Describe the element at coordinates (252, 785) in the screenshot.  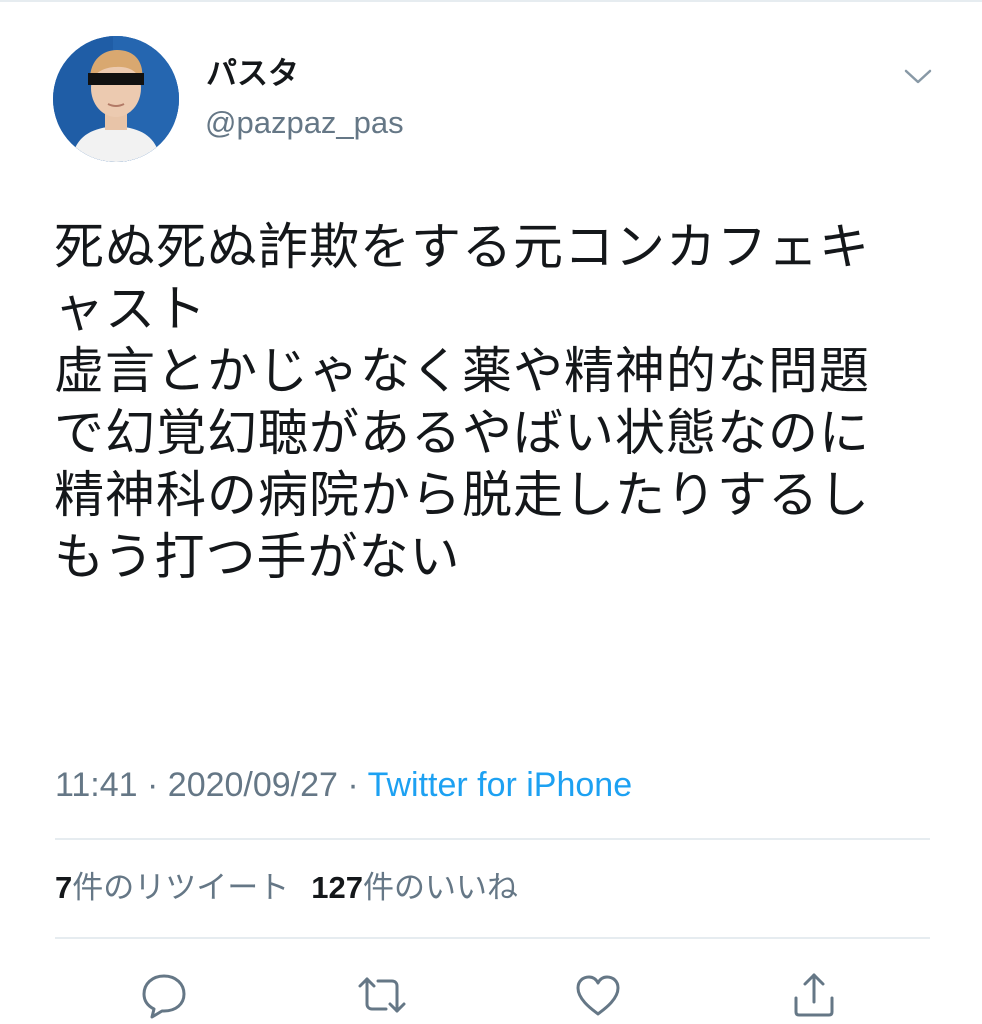
I see `tweet-date: 2020/09/27` at that location.